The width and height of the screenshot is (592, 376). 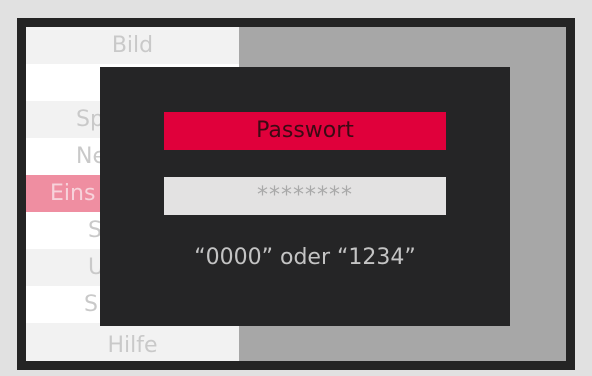 What do you see at coordinates (73, 193) in the screenshot?
I see `menu-item-label: Eins` at bounding box center [73, 193].